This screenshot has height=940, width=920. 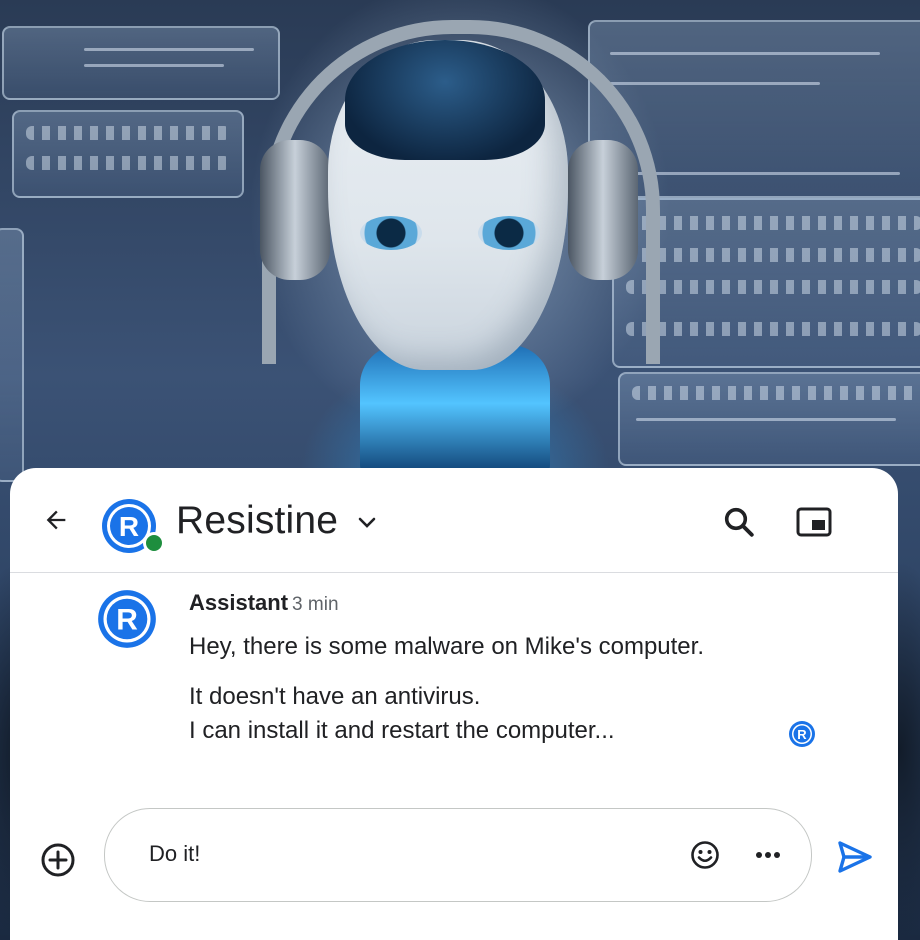 I want to click on assistant-avatar: R, so click(x=127, y=619).